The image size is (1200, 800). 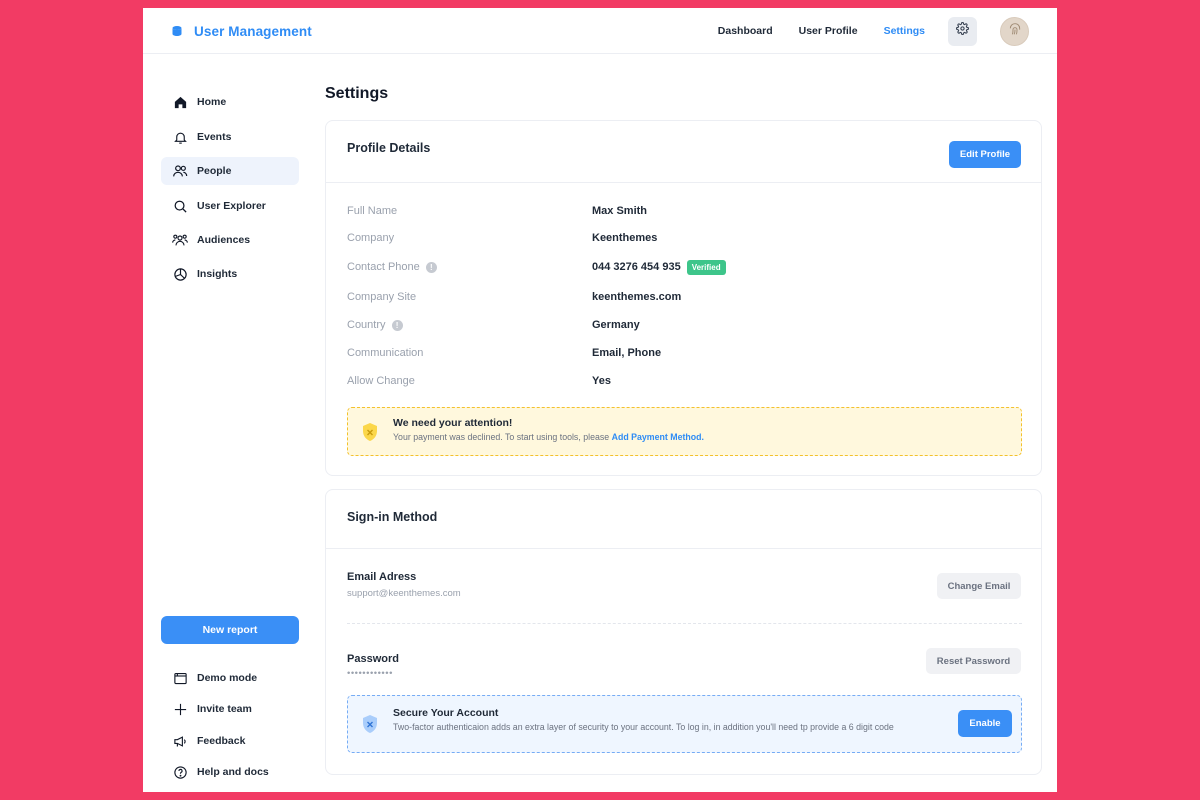 What do you see at coordinates (453, 423) in the screenshot?
I see `notice-title: We need your attention!` at bounding box center [453, 423].